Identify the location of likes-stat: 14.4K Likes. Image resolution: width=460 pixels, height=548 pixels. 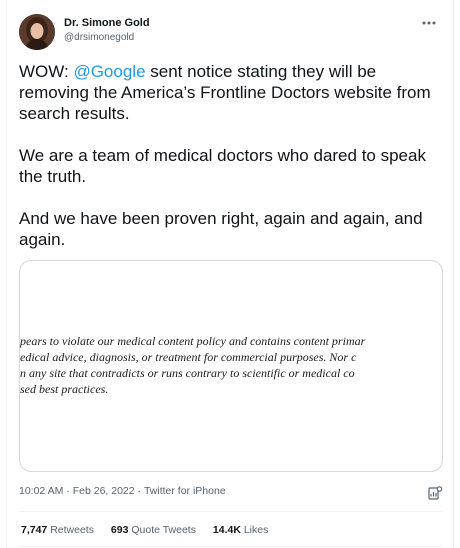
(240, 530).